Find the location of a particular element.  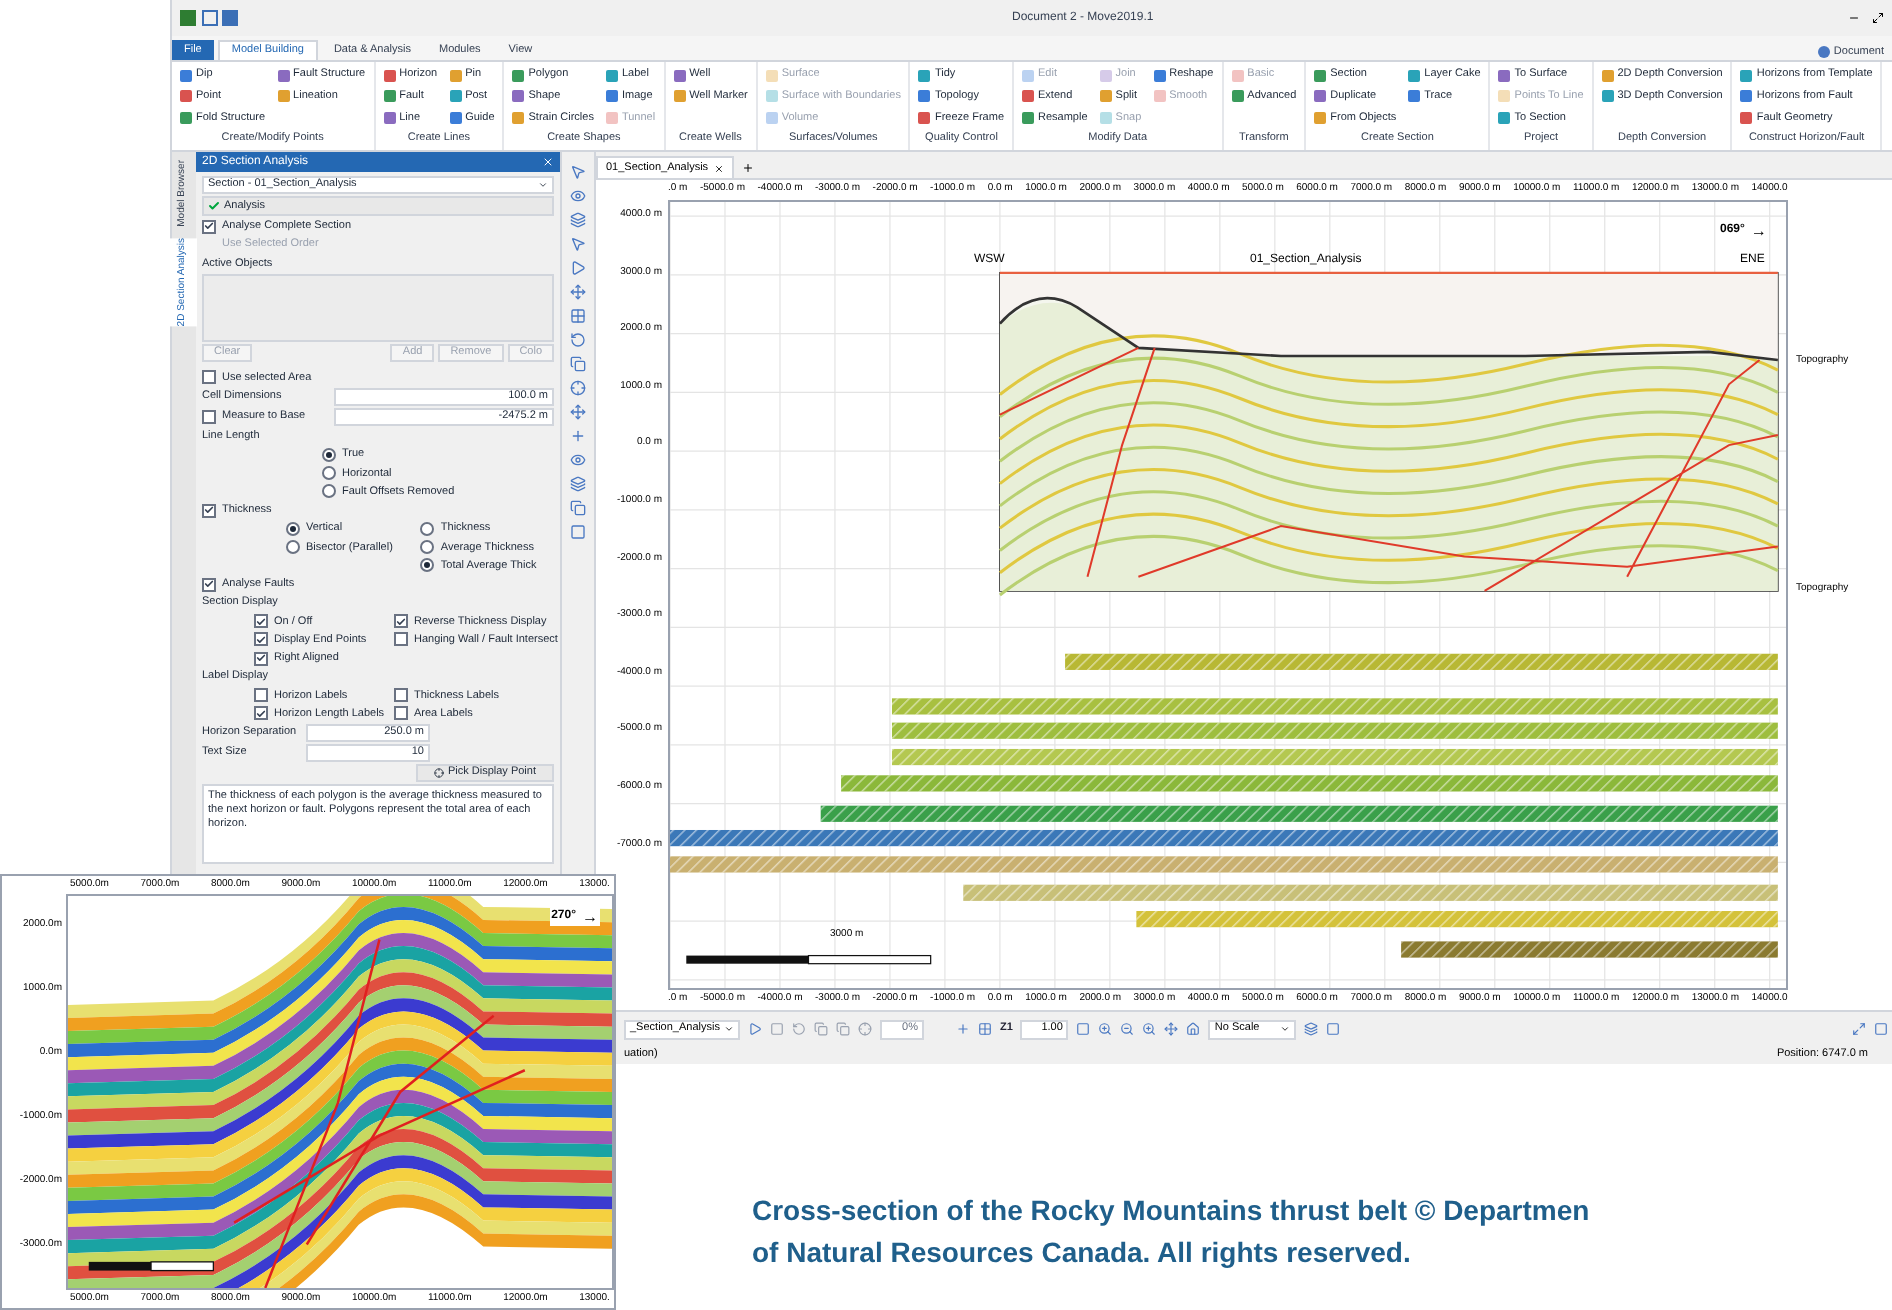

grid-icon is located at coordinates (985, 1029).